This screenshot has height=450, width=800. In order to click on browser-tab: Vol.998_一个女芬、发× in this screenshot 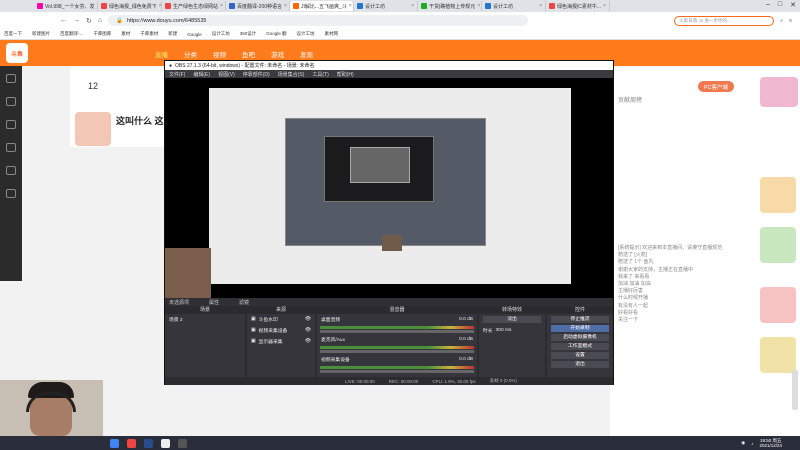, I will do `click(66, 6)`.